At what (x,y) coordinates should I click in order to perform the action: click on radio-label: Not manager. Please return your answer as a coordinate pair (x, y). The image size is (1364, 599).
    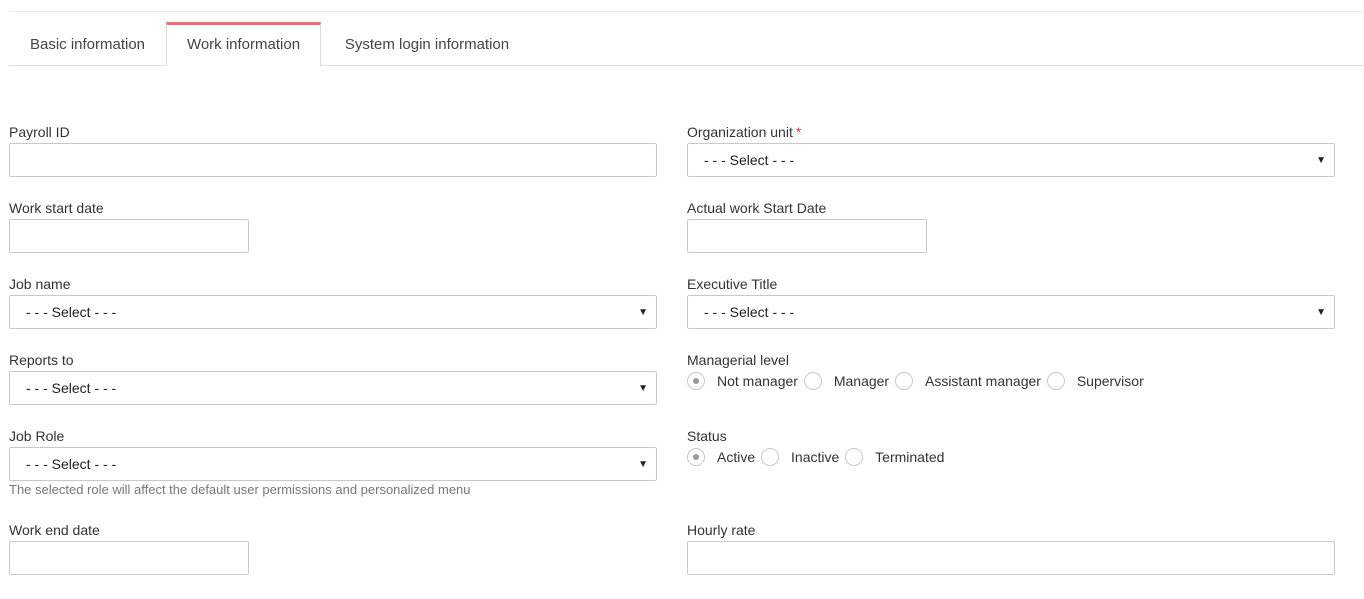
    Looking at the image, I should click on (757, 381).